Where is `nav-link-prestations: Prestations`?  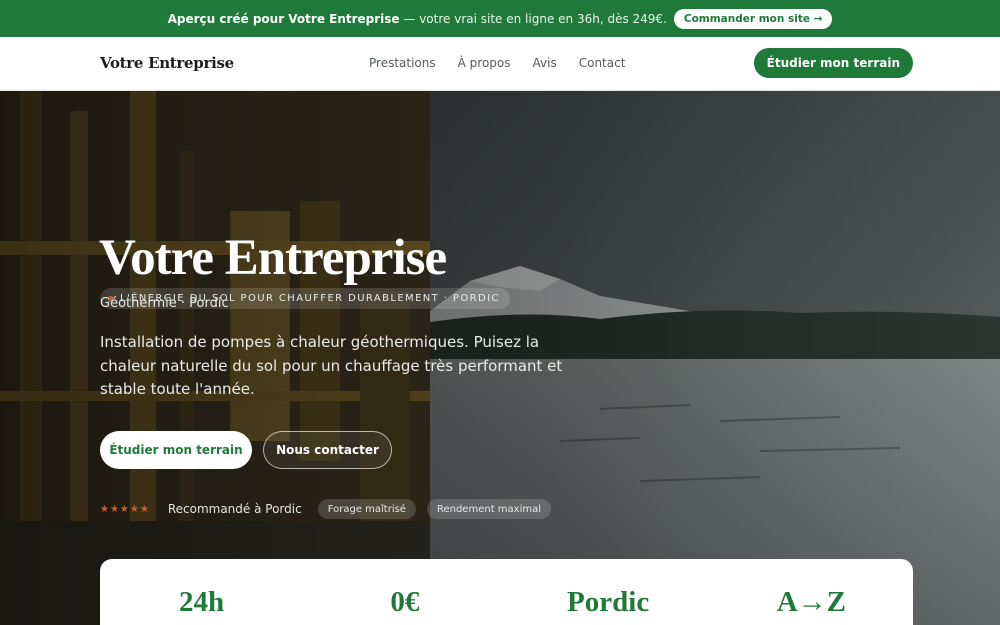 nav-link-prestations: Prestations is located at coordinates (402, 63).